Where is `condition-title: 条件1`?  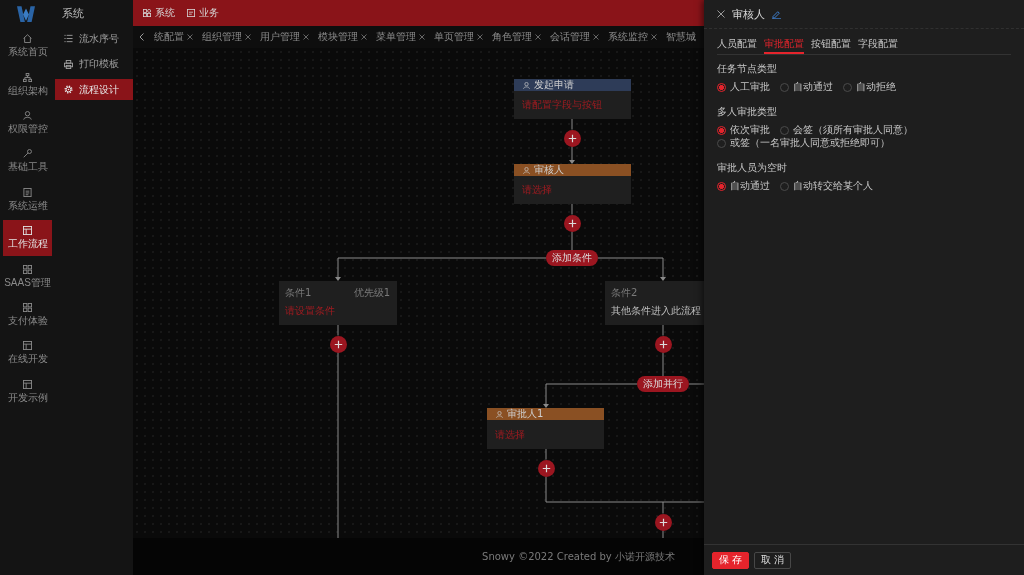
condition-title: 条件1 is located at coordinates (298, 293).